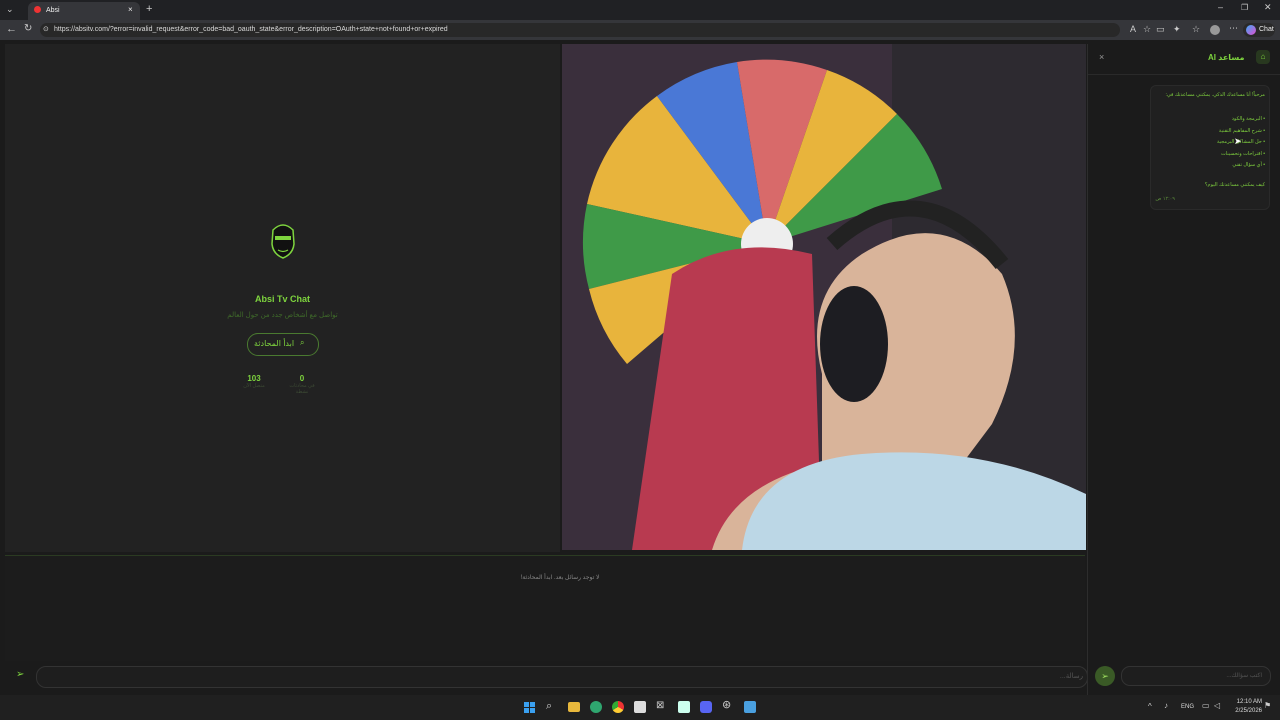 The width and height of the screenshot is (1280, 720). I want to click on profile-avatar, so click(1215, 30).